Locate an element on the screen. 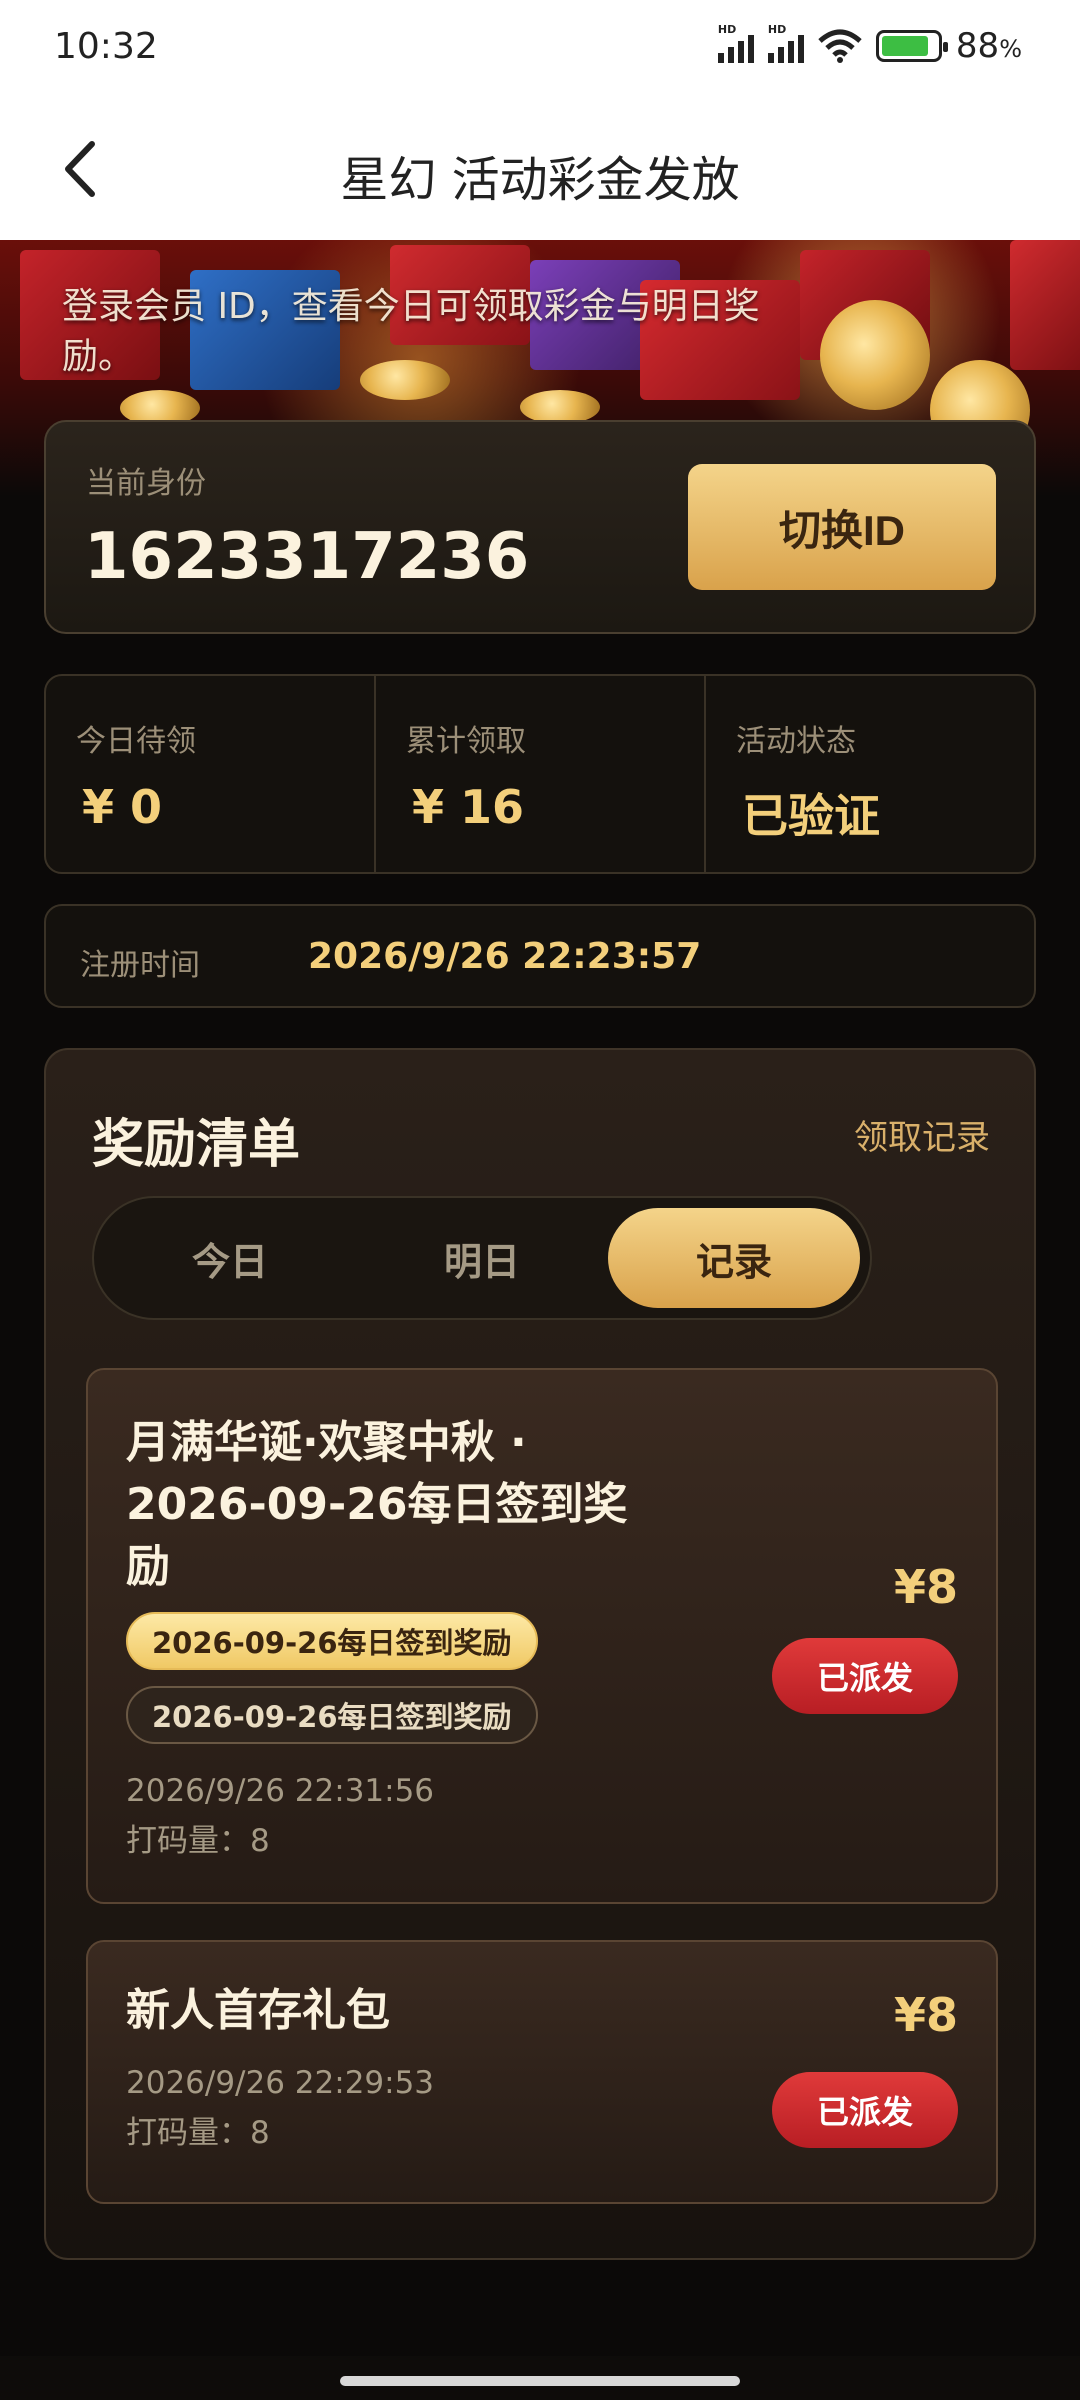 This screenshot has width=1080, height=2400. identity-card: 当前身份 1623317236 切换ID is located at coordinates (540, 527).